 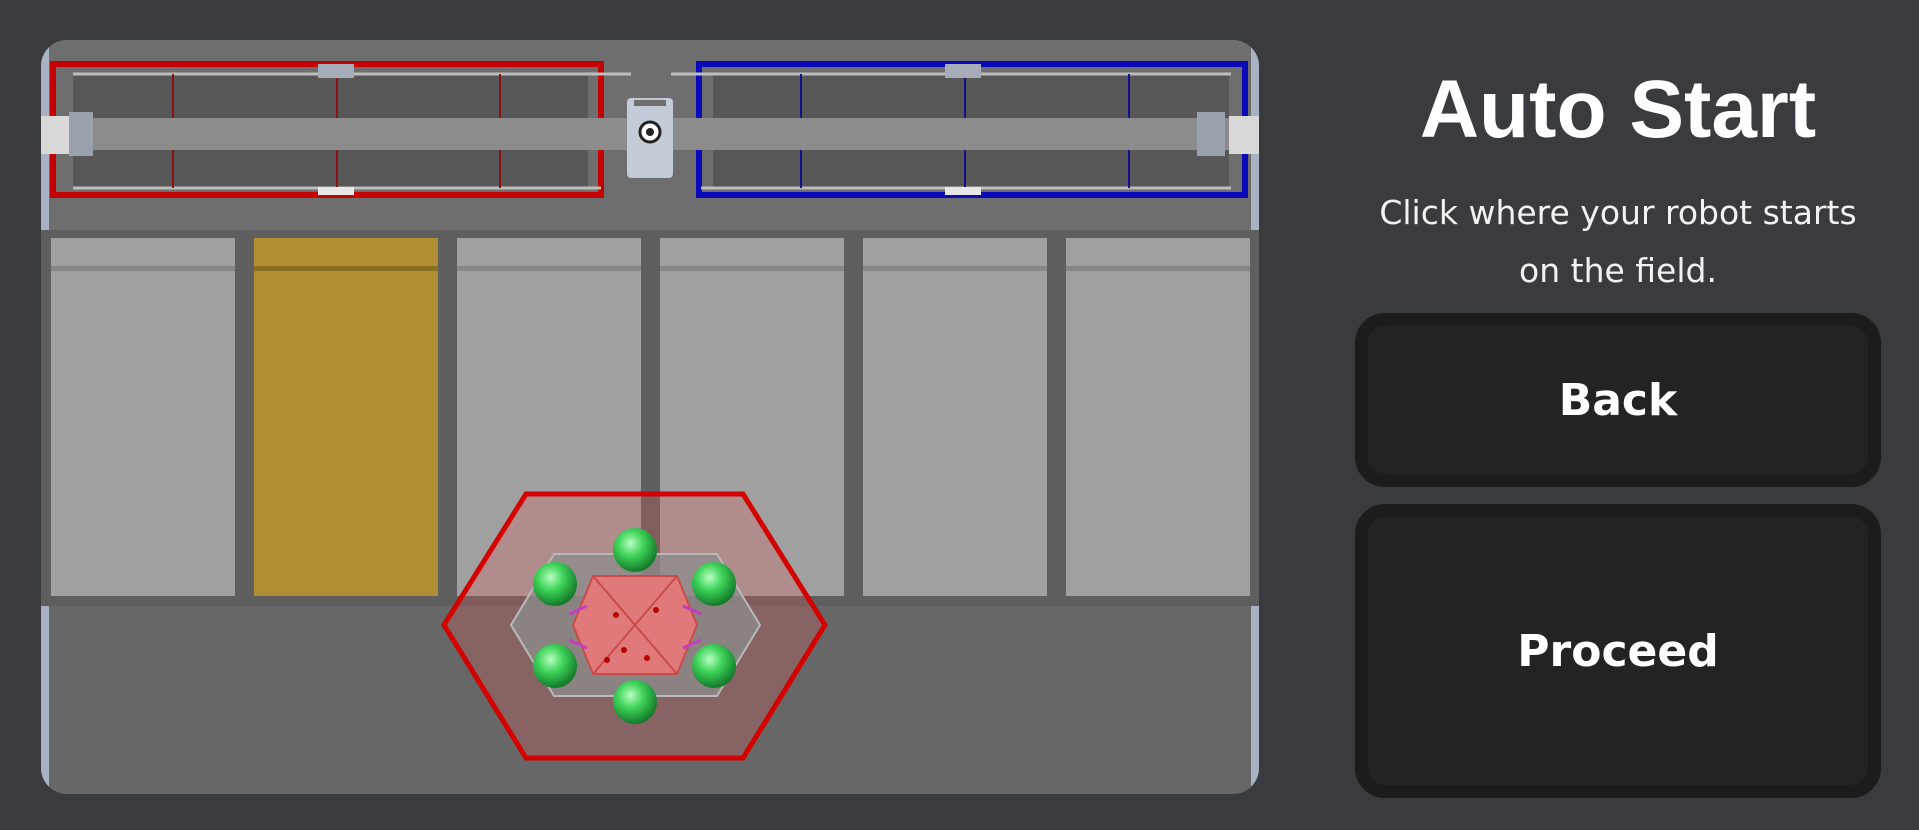 What do you see at coordinates (1618, 651) in the screenshot?
I see `proceed-button: Proceed` at bounding box center [1618, 651].